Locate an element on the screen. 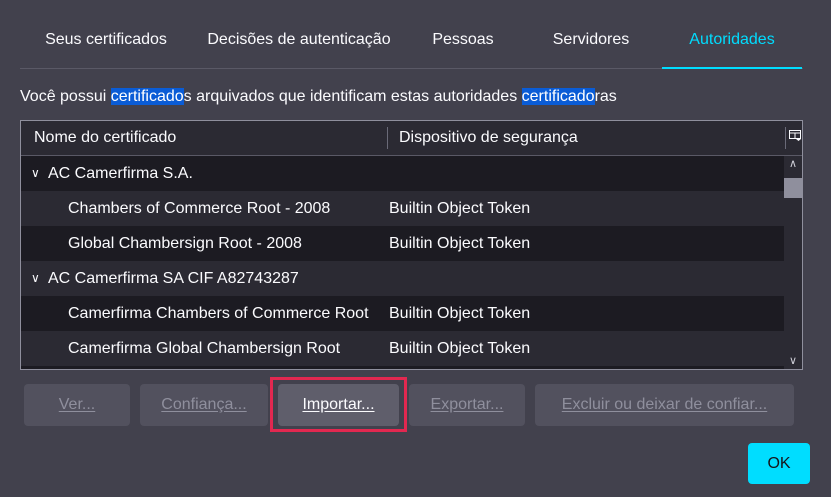 This screenshot has width=831, height=497. tab-autoridades: Autoridades is located at coordinates (732, 34).